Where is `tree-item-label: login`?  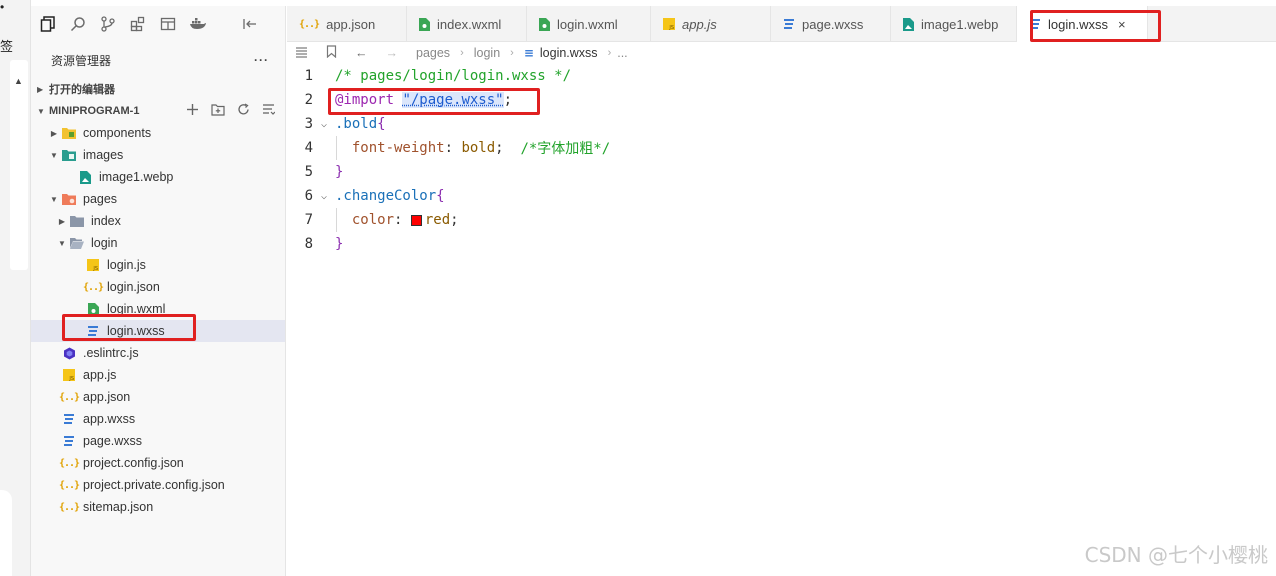 tree-item-label: login is located at coordinates (104, 243).